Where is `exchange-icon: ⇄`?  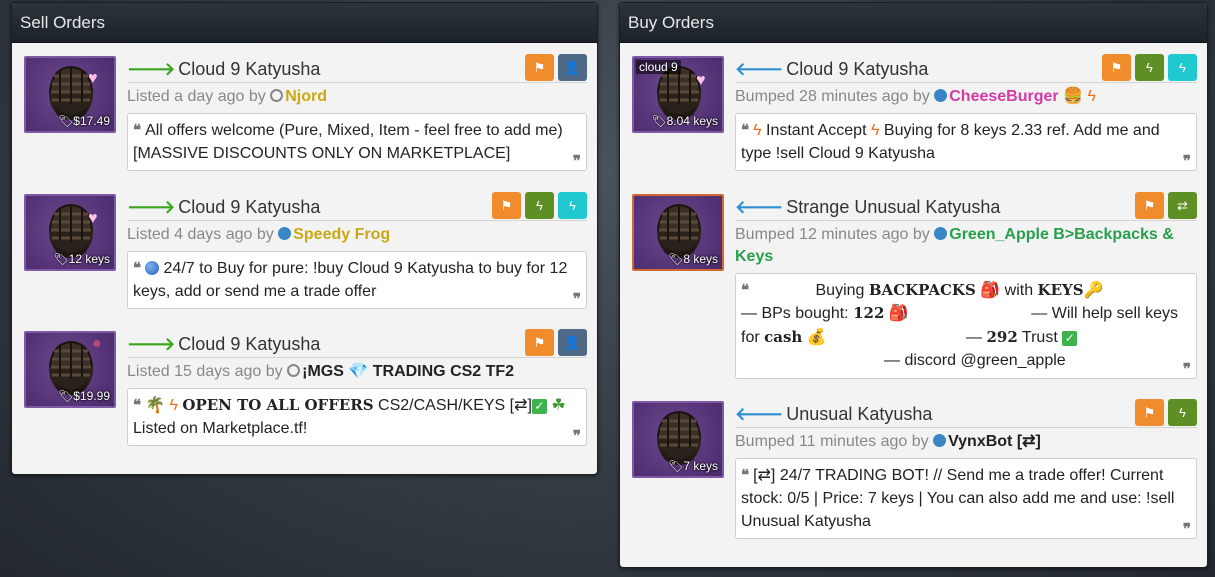 exchange-icon: ⇄ is located at coordinates (1182, 205).